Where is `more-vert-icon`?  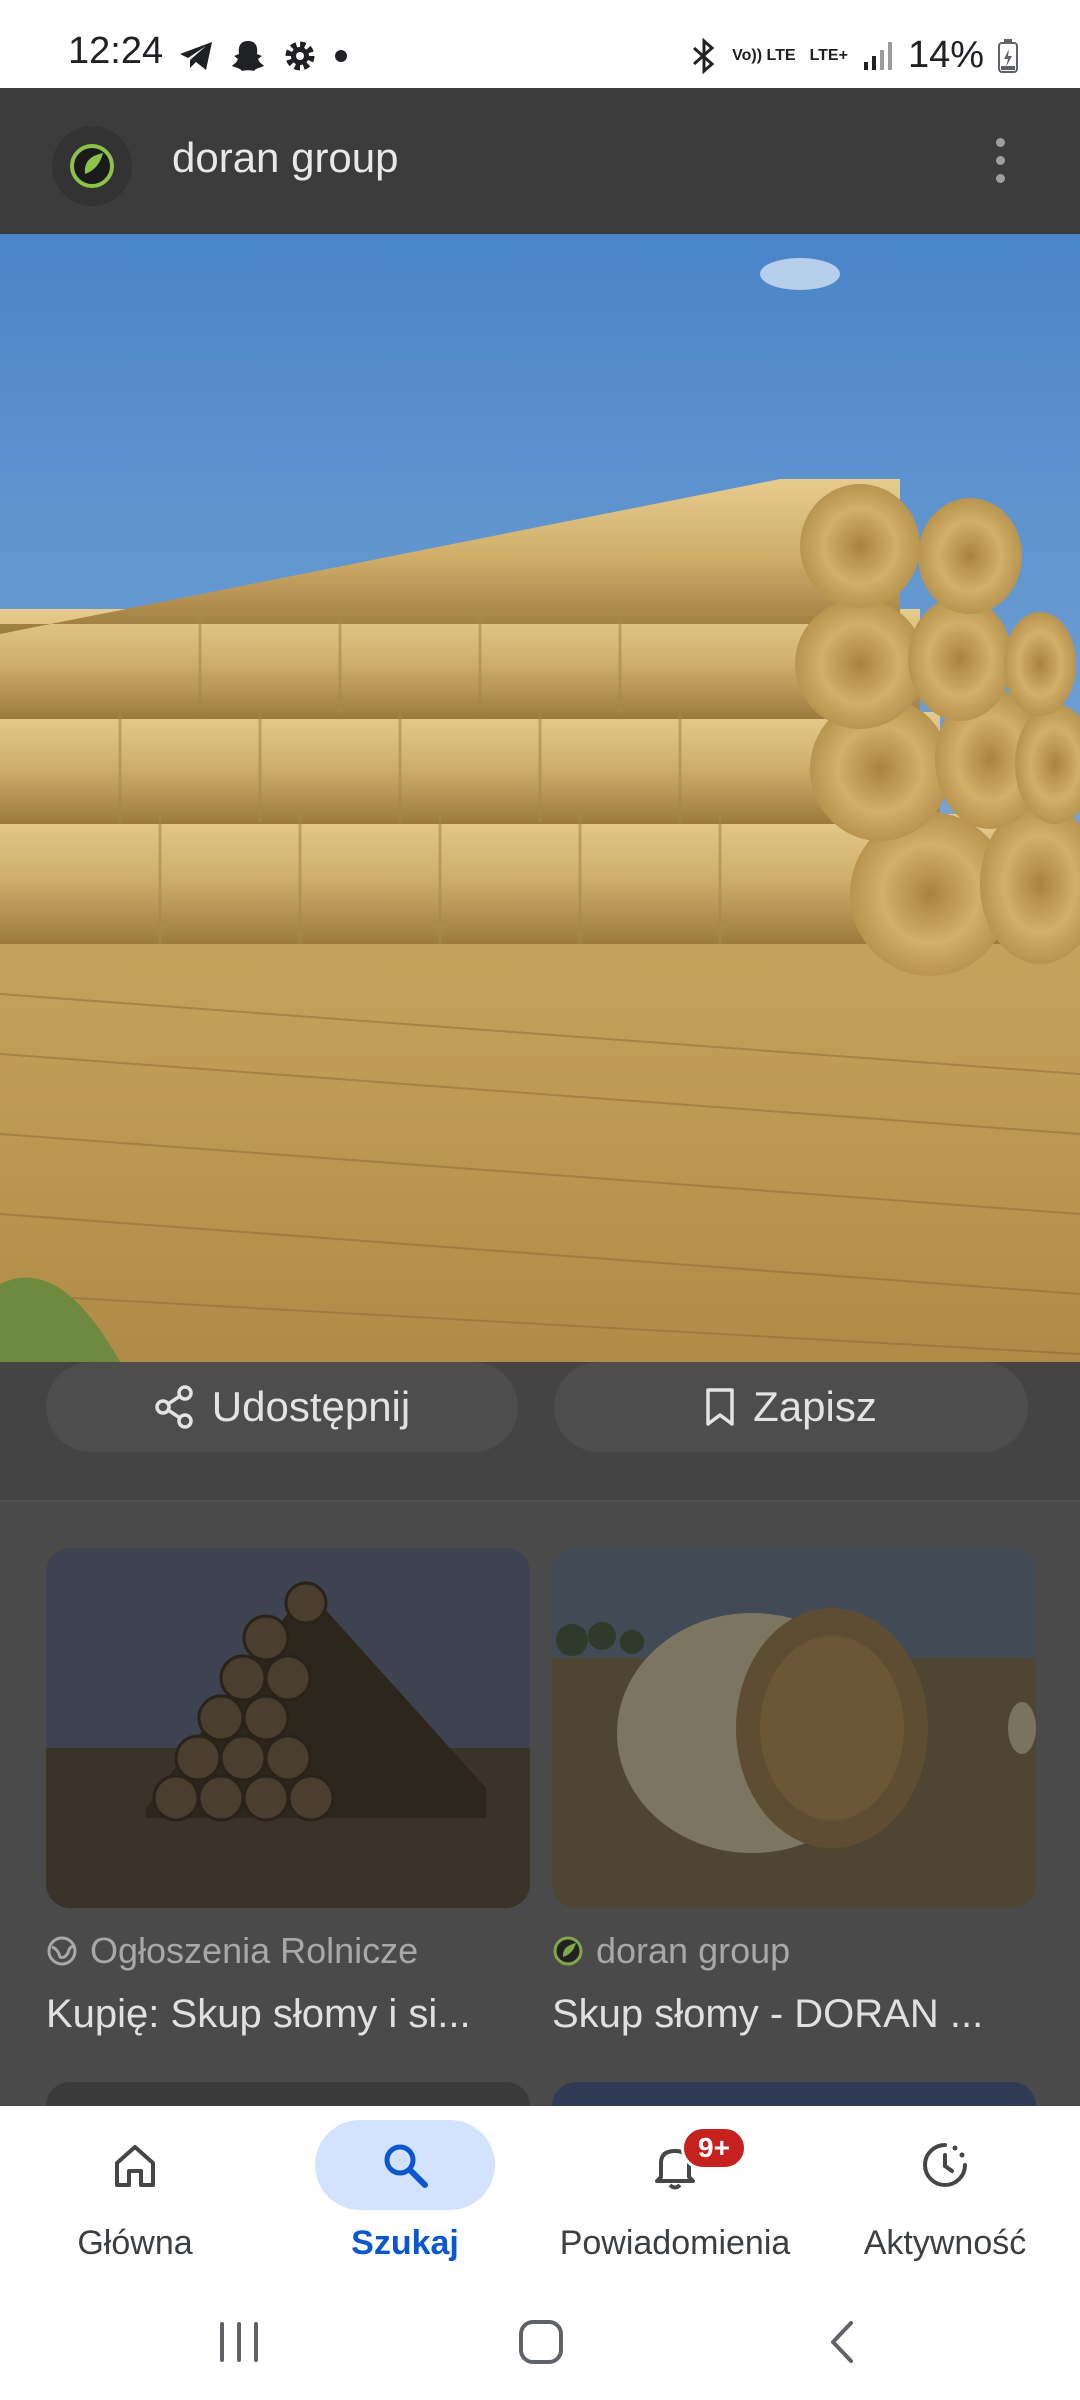 more-vert-icon is located at coordinates (1000, 160).